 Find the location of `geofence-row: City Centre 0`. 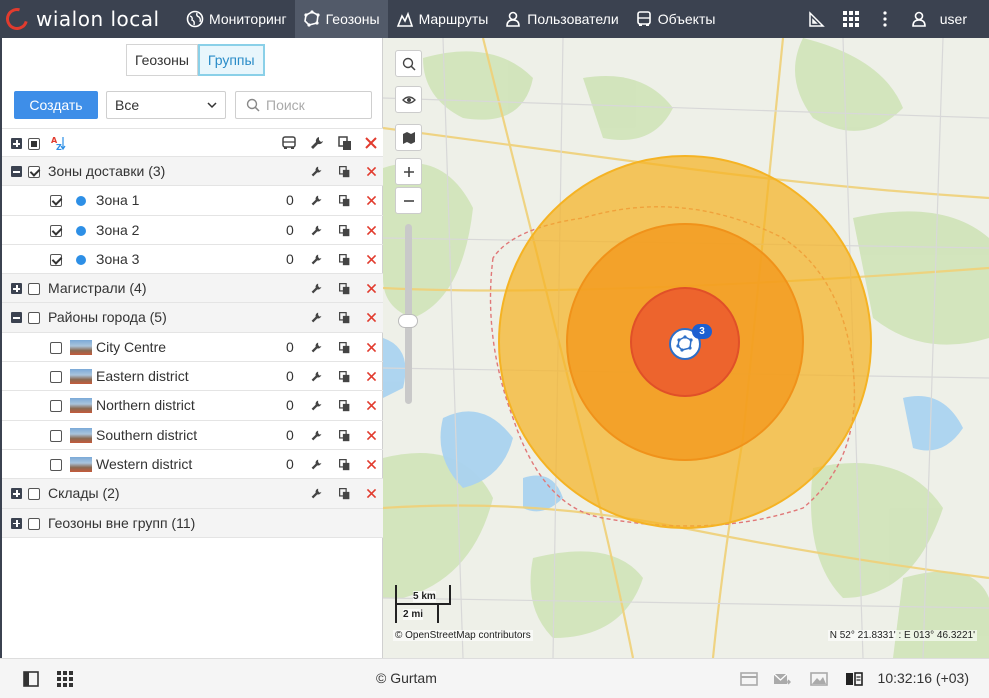

geofence-row: City Centre 0 is located at coordinates (192, 348).